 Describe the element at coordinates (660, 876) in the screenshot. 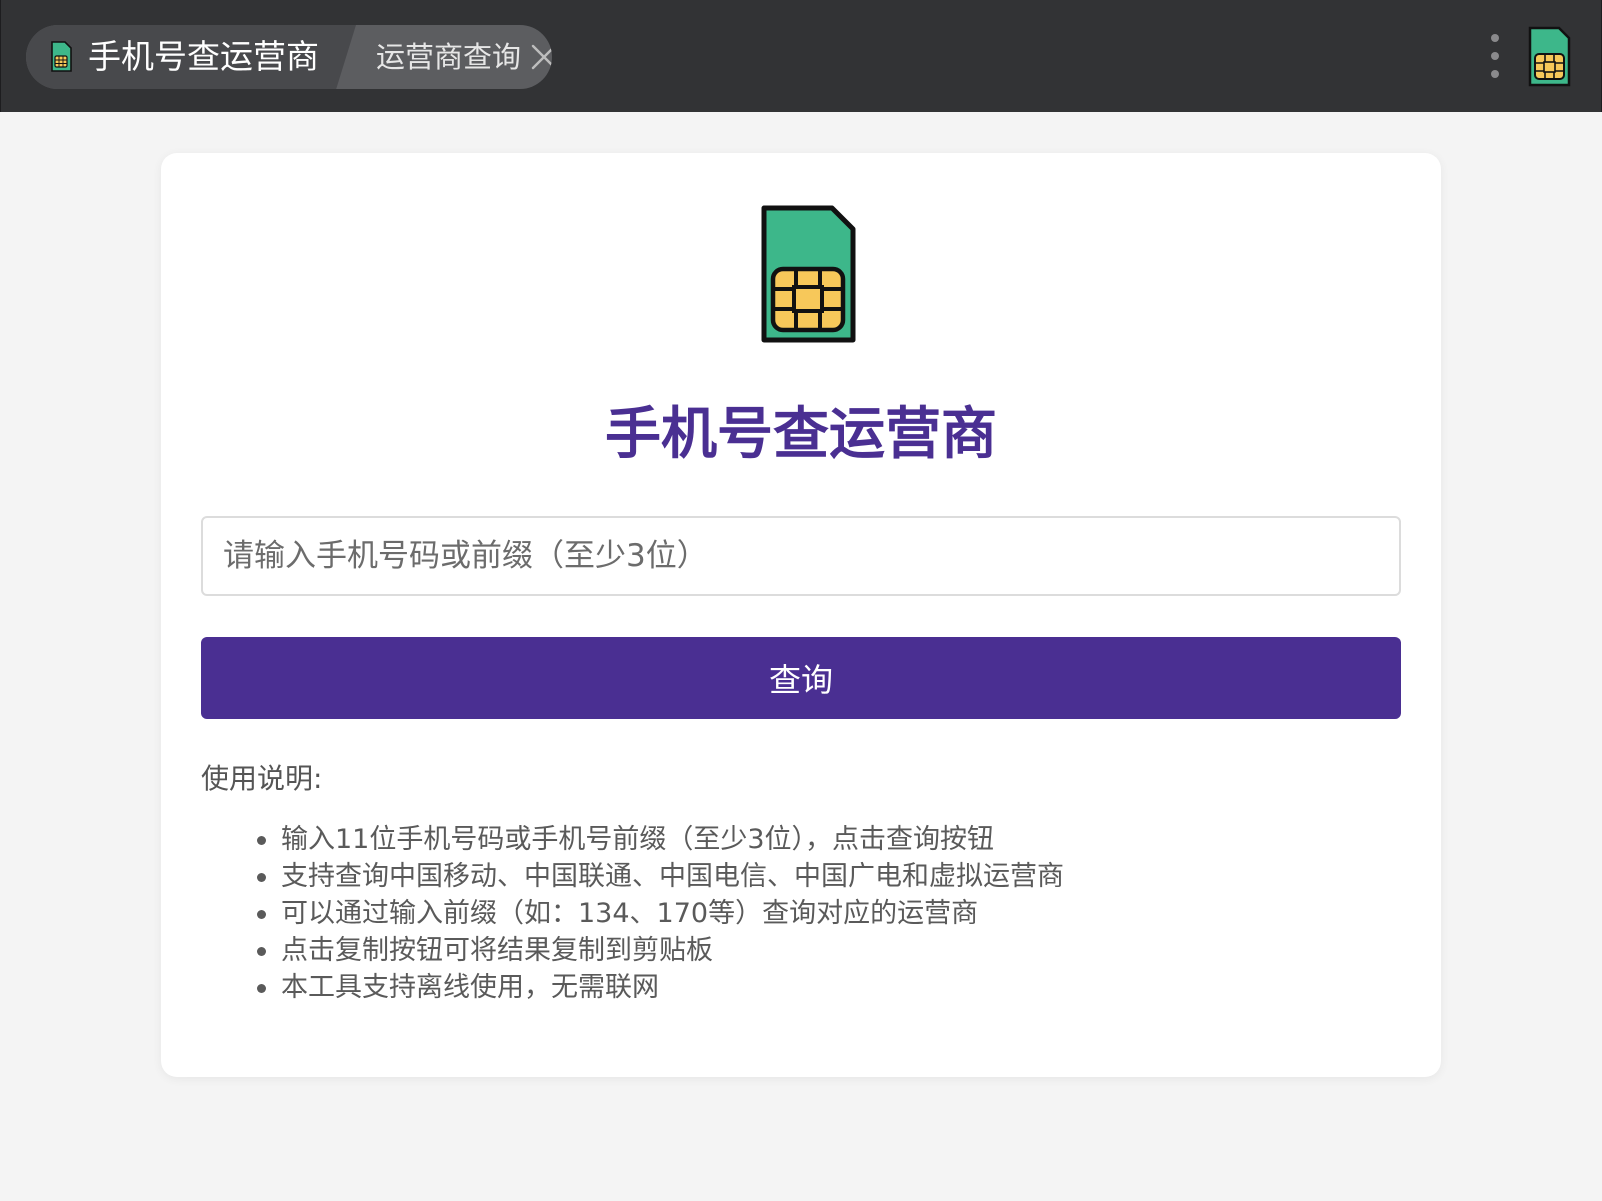

I see `list-item: 支持查询中国移动、中国联通、中国电信、中国广电和虚拟运营商` at that location.